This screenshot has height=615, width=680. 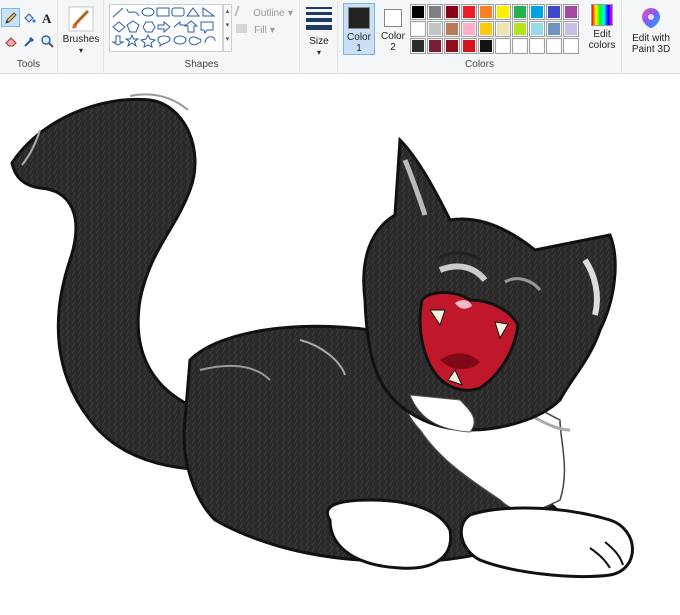 I want to click on paint3d-icon, so click(x=651, y=18).